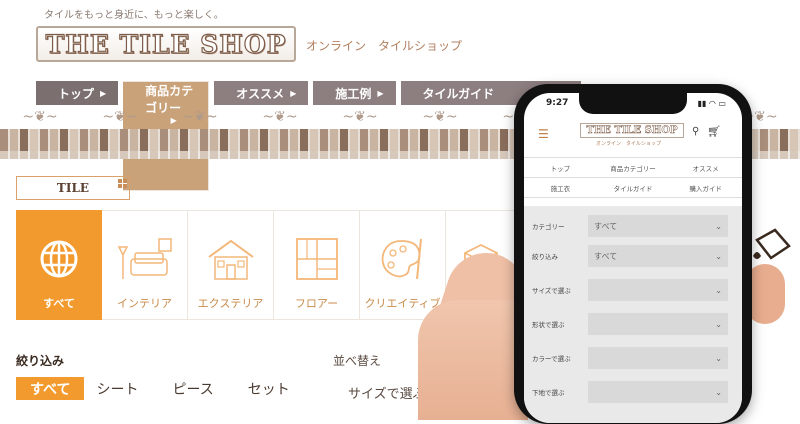 This screenshot has width=800, height=424. Describe the element at coordinates (630, 392) in the screenshot. I see `mobile-filter-base: 下地で選ぶ ⌄` at that location.